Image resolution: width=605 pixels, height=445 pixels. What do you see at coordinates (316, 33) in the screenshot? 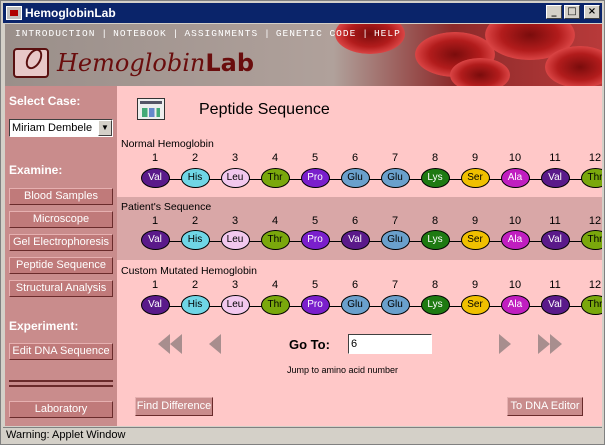
I see `menu-genetic-code: GENETIC CODE` at bounding box center [316, 33].